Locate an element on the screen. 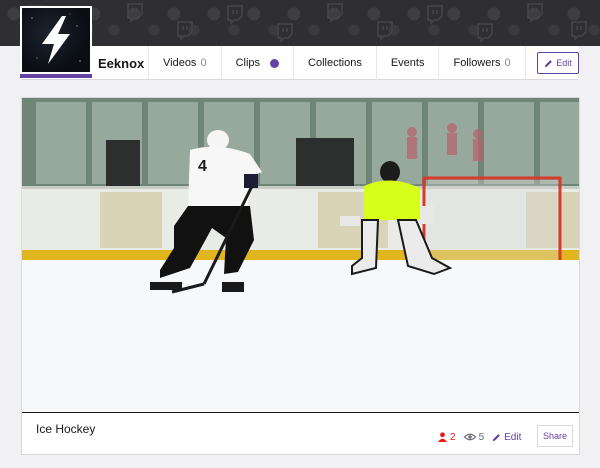 This screenshot has width=600, height=468. tab-videos: Videos 0 is located at coordinates (184, 63).